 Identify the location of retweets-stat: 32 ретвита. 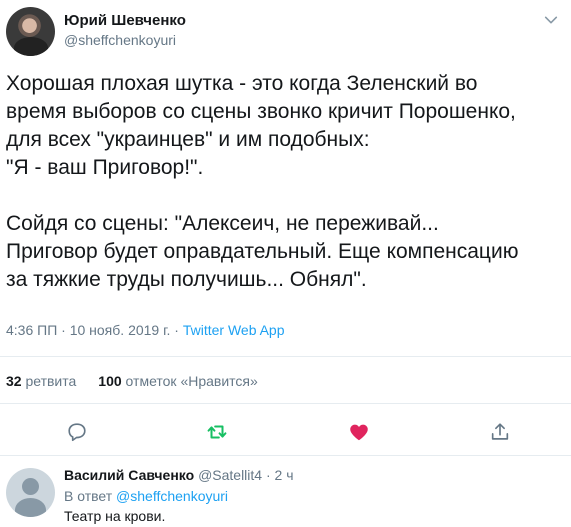
(41, 381).